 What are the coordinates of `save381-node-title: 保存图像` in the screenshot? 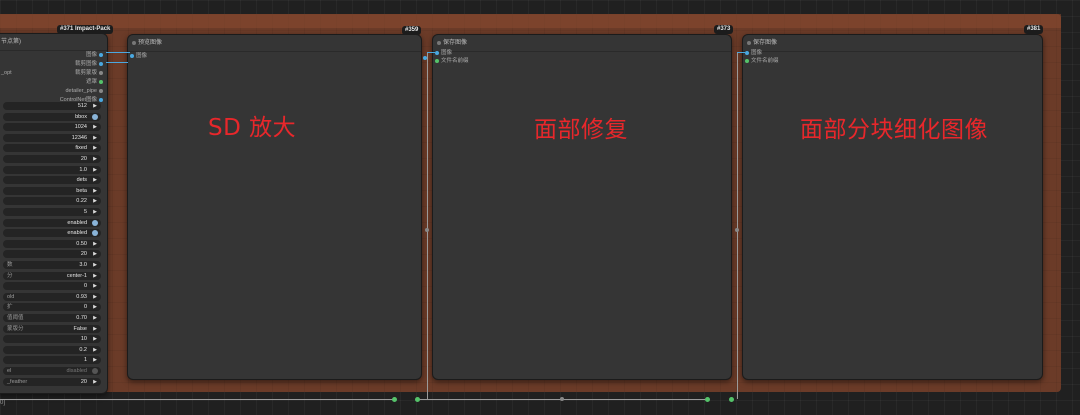 It's located at (892, 43).